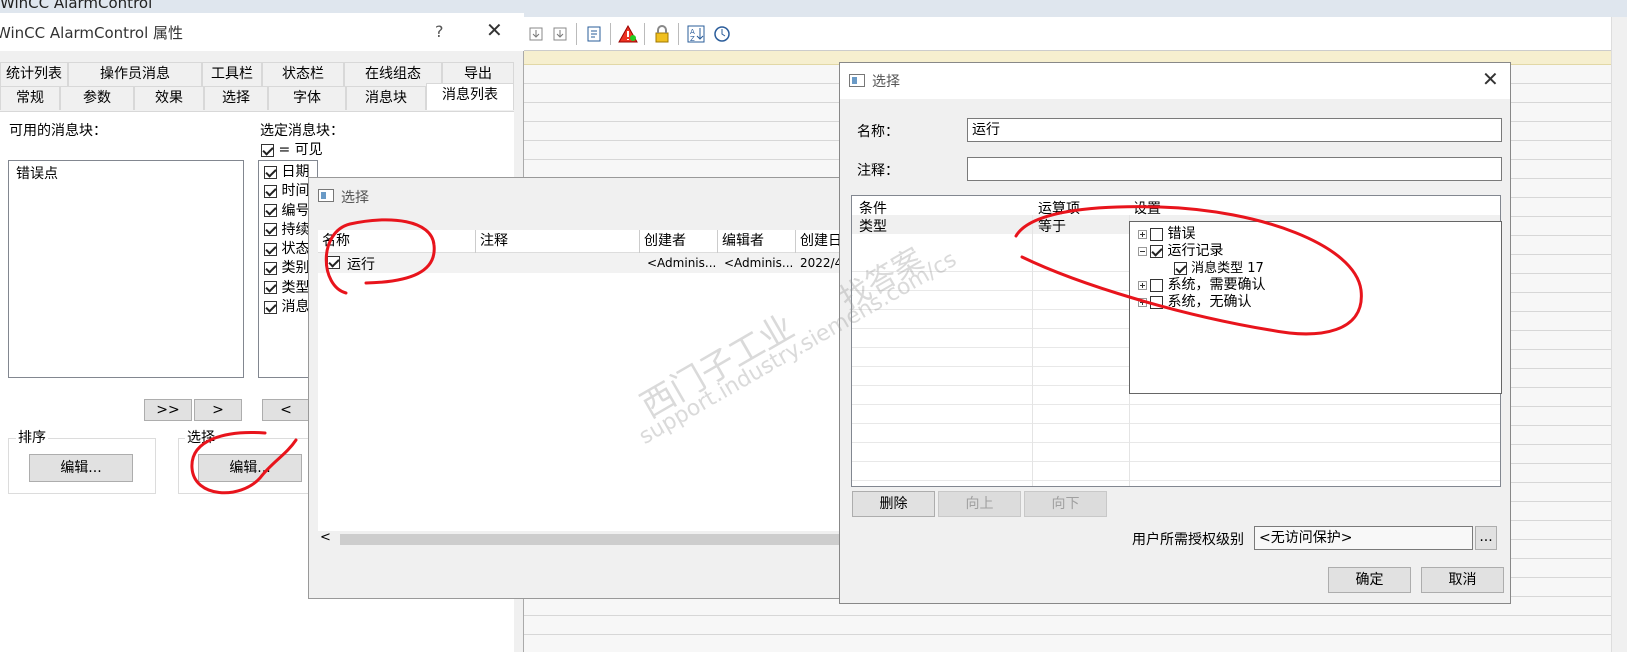 Image resolution: width=1627 pixels, height=652 pixels. What do you see at coordinates (126, 173) in the screenshot?
I see `list-item: 错误点` at bounding box center [126, 173].